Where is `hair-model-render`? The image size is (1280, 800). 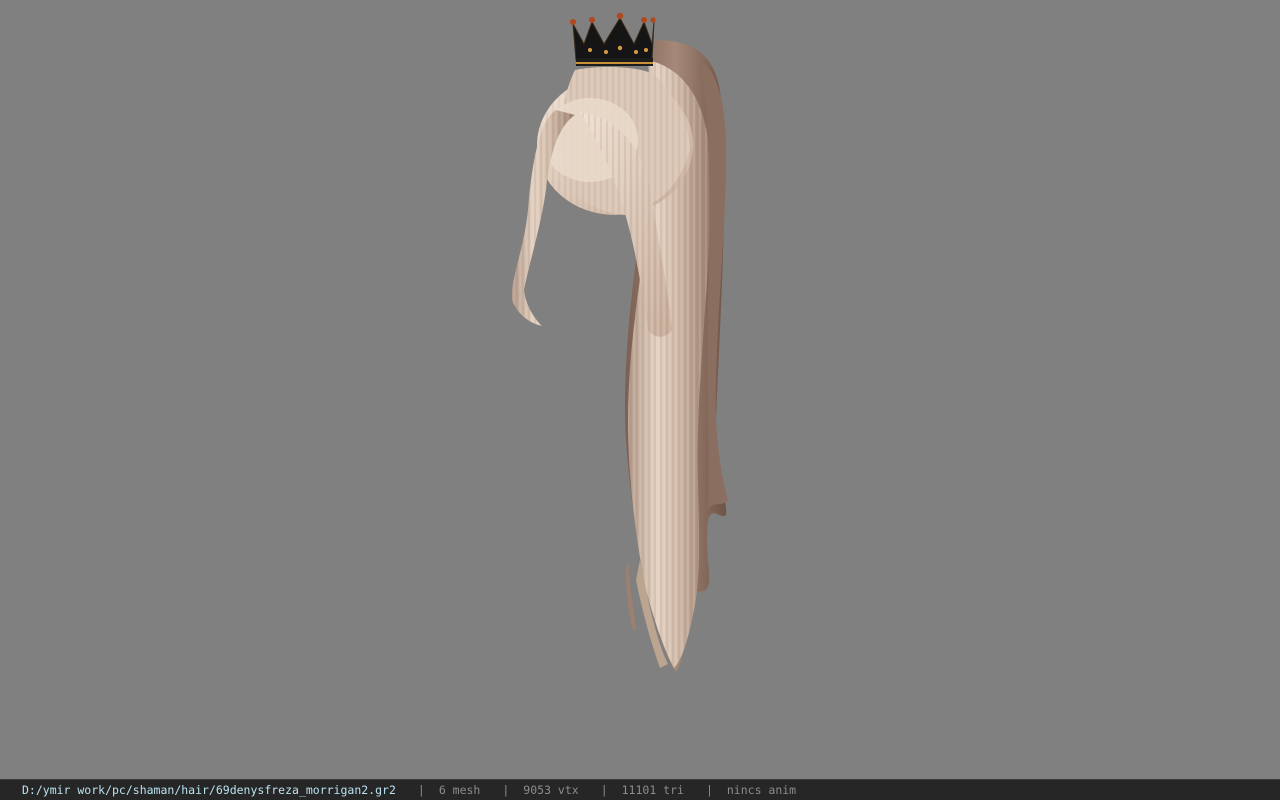 hair-model-render is located at coordinates (619, 342).